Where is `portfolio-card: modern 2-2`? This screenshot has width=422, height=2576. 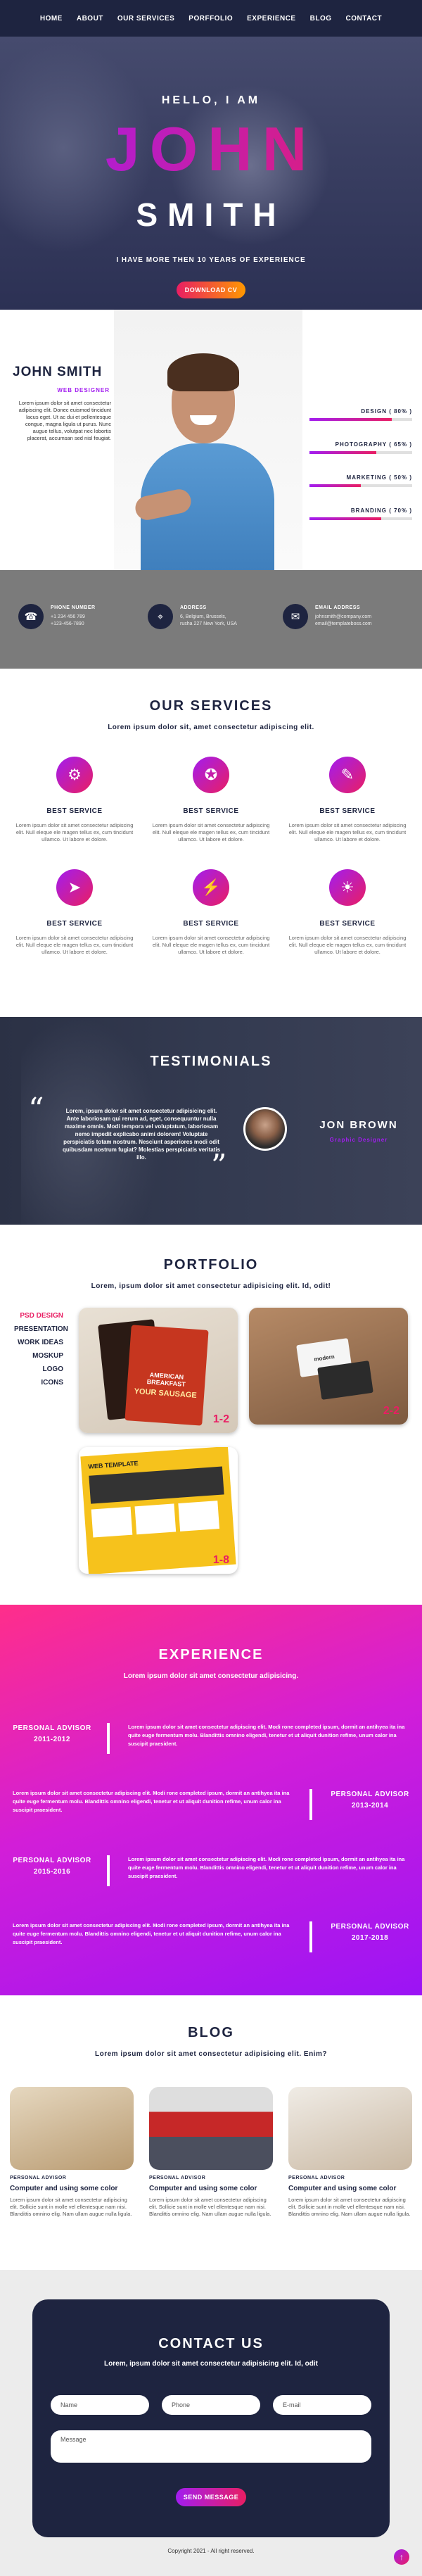
portfolio-card: modern 2-2 is located at coordinates (329, 1366).